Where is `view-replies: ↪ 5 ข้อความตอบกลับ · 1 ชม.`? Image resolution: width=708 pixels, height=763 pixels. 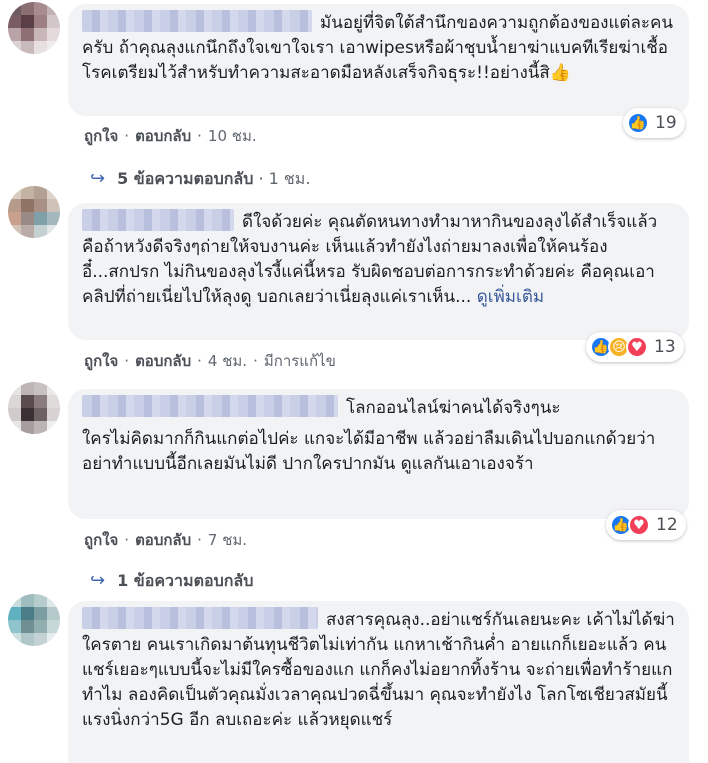
view-replies: ↪ 5 ข้อความตอบกลับ · 1 ชม. is located at coordinates (200, 179).